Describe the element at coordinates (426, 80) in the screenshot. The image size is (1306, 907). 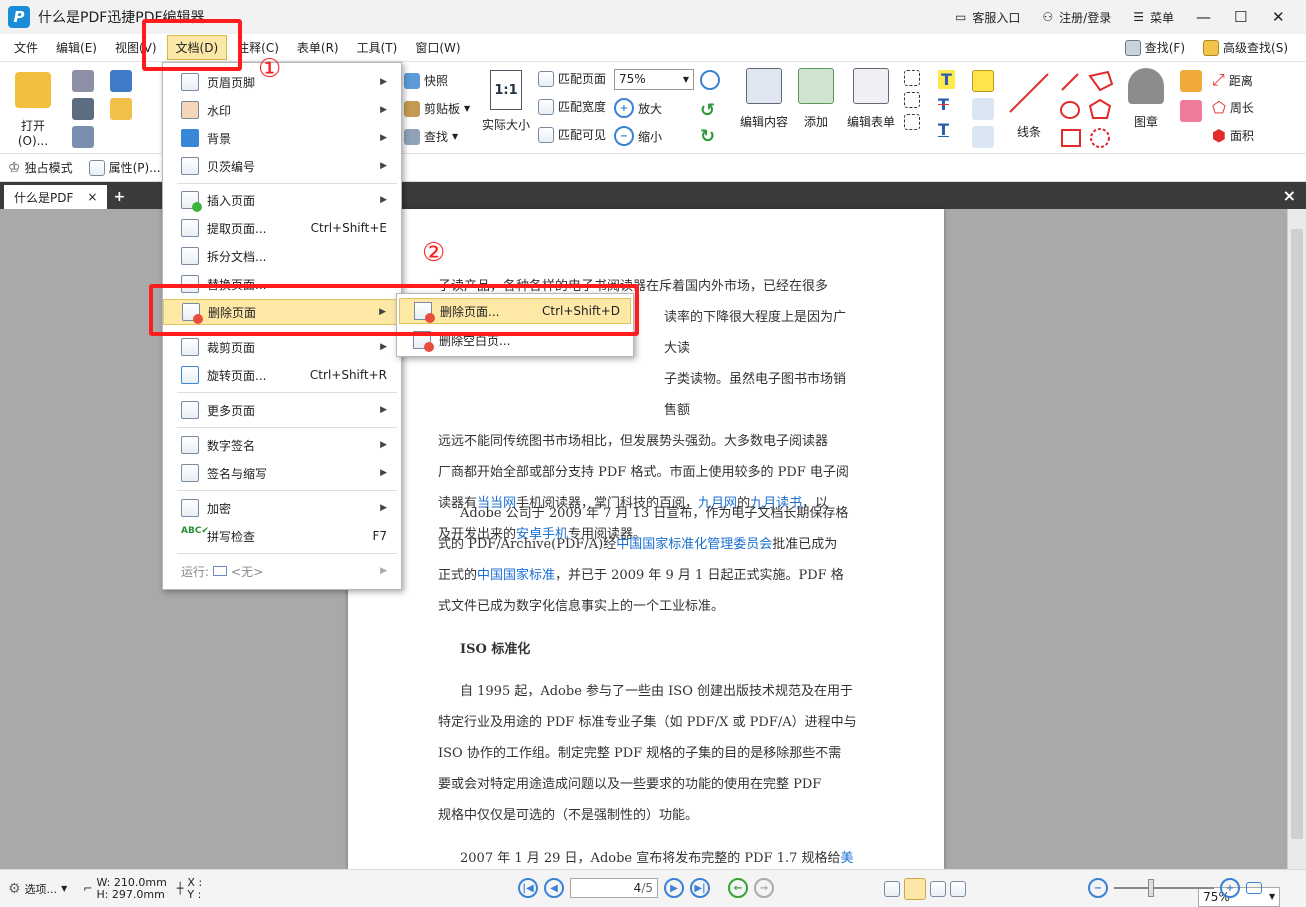
I see `snapshot-button: 快照` at that location.